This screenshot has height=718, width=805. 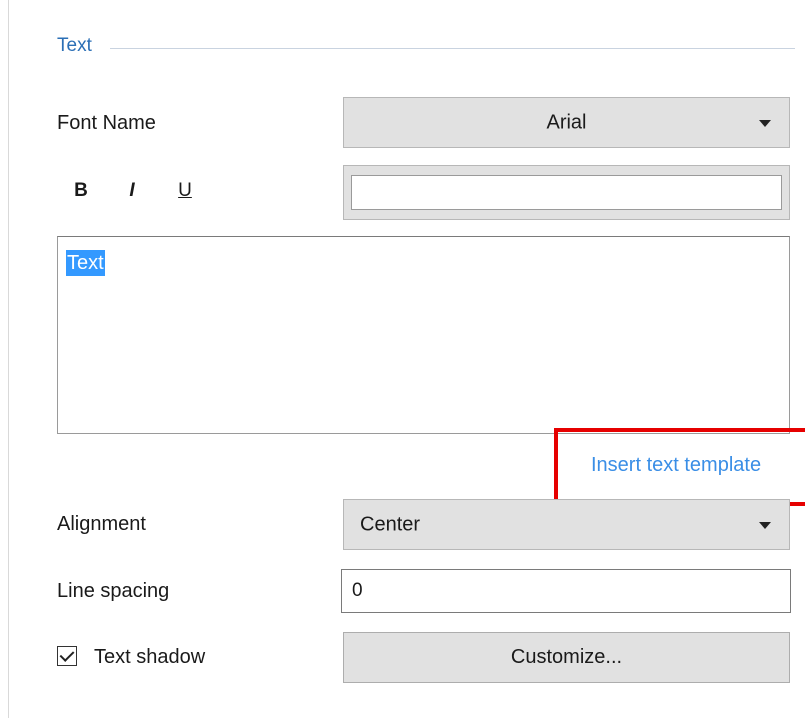 I want to click on font-color-swatch, so click(x=566, y=192).